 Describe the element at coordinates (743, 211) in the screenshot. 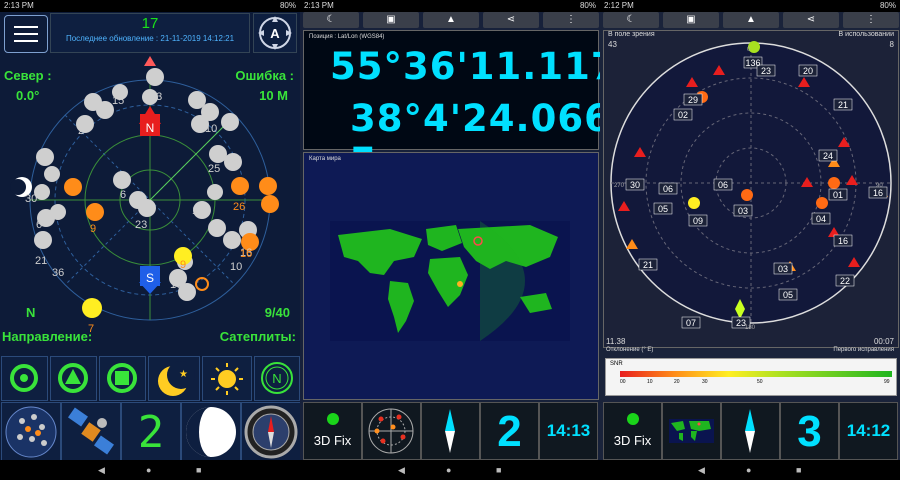

I see `svg-text: 03` at that location.